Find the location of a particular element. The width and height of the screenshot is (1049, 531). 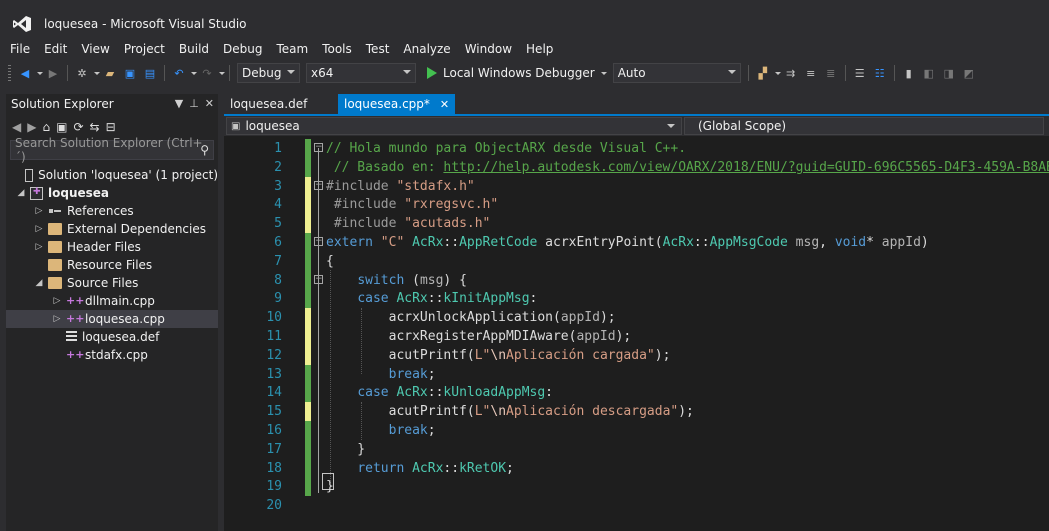

code-token: :: is located at coordinates (451, 468).